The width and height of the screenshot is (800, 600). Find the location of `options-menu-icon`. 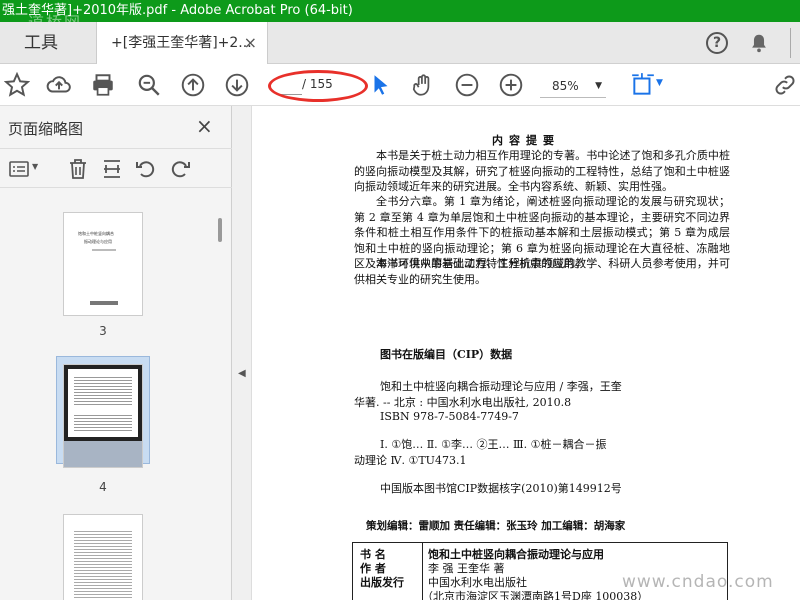

options-menu-icon is located at coordinates (20, 169).